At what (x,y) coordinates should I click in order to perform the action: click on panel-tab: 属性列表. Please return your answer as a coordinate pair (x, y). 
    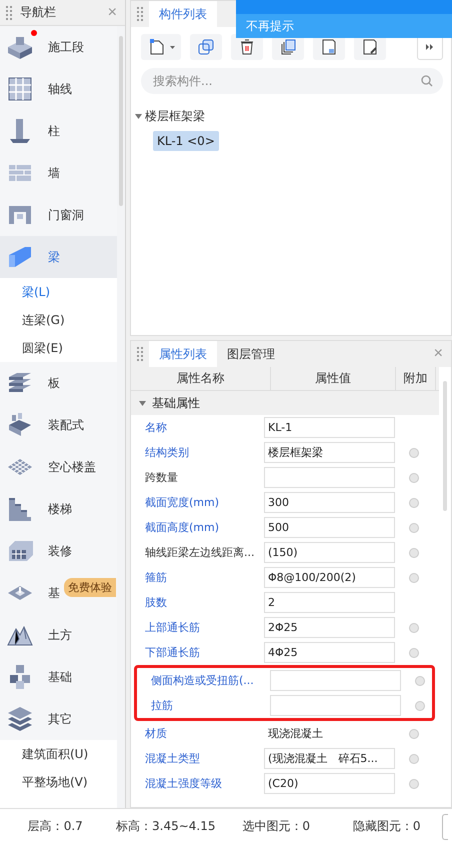
    Looking at the image, I should click on (183, 354).